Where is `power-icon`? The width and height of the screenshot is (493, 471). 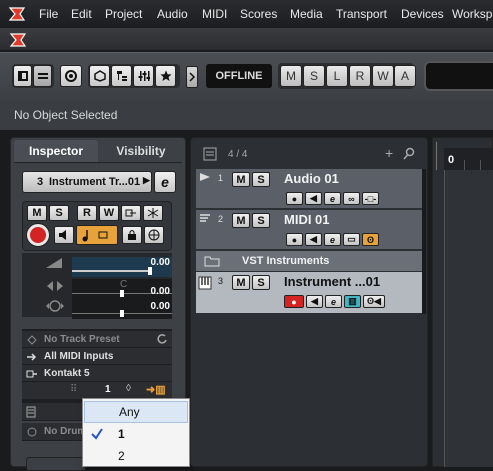 power-icon is located at coordinates (71, 76).